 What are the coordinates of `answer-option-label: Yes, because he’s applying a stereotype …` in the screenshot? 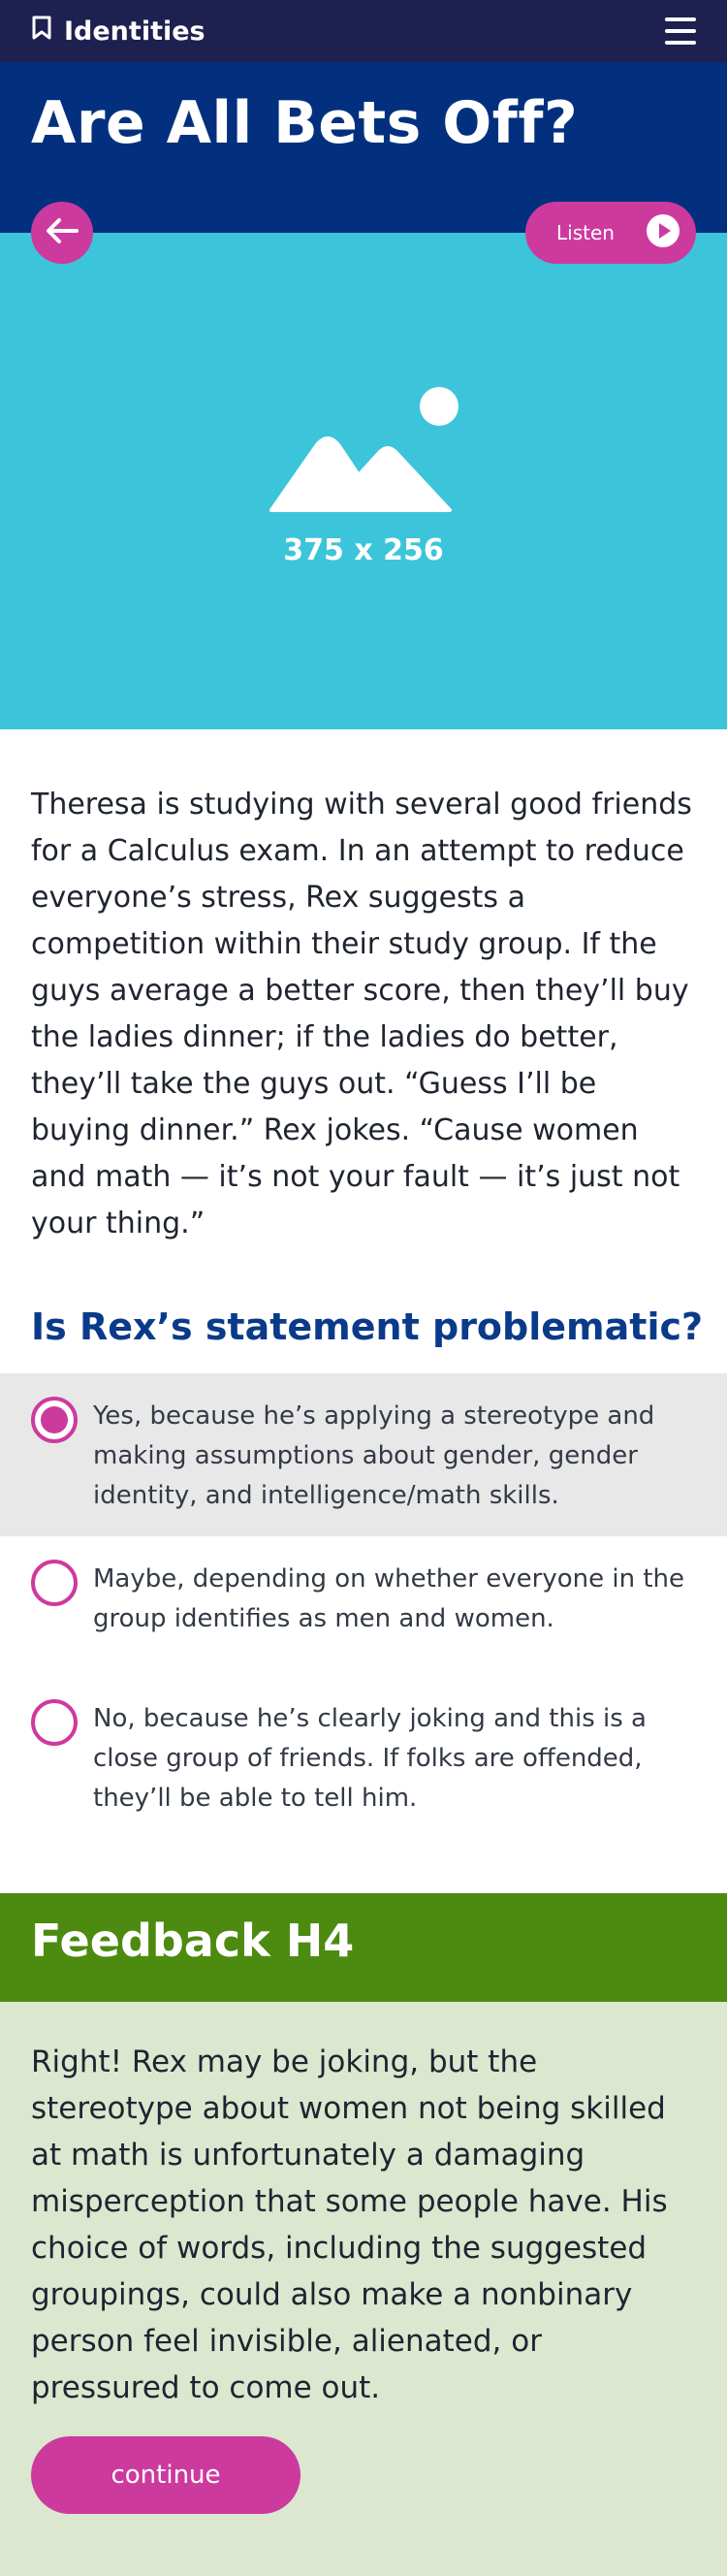 It's located at (374, 1455).